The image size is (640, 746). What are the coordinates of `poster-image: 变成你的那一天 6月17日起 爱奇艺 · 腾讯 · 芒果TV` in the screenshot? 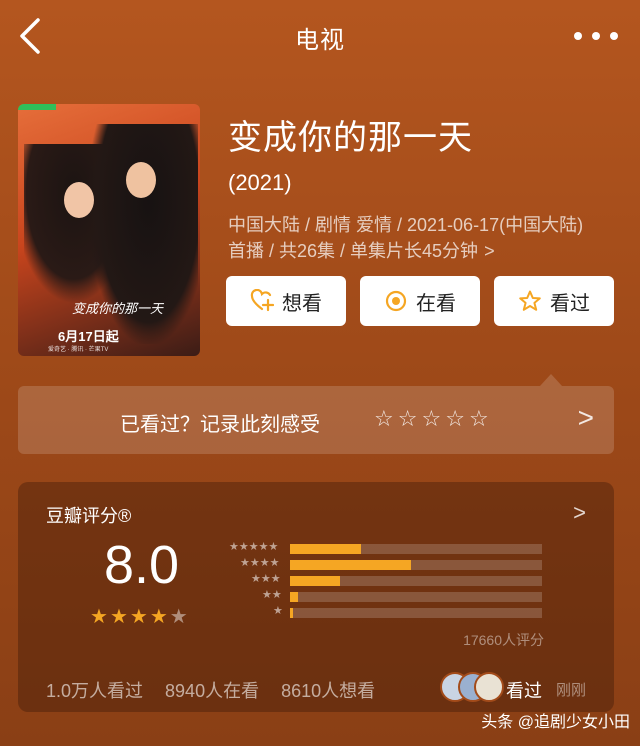 It's located at (109, 230).